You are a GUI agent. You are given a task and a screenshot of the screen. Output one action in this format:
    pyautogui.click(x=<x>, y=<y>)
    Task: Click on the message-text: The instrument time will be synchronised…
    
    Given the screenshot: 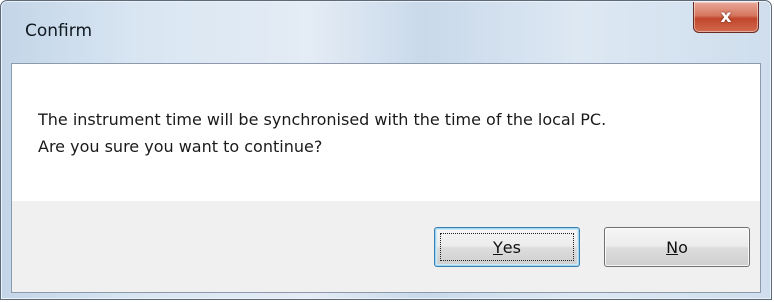 What is the action you would take?
    pyautogui.click(x=322, y=133)
    